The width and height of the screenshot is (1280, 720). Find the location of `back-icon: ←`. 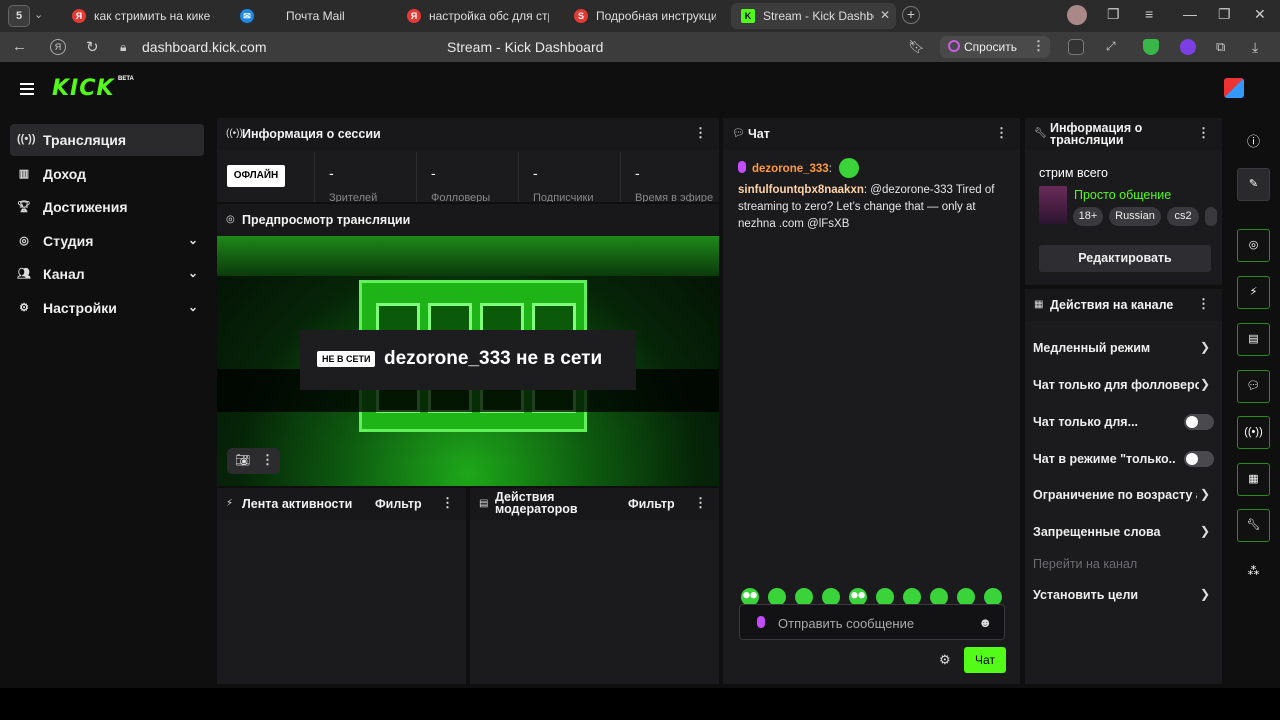

back-icon: ← is located at coordinates (19, 46).